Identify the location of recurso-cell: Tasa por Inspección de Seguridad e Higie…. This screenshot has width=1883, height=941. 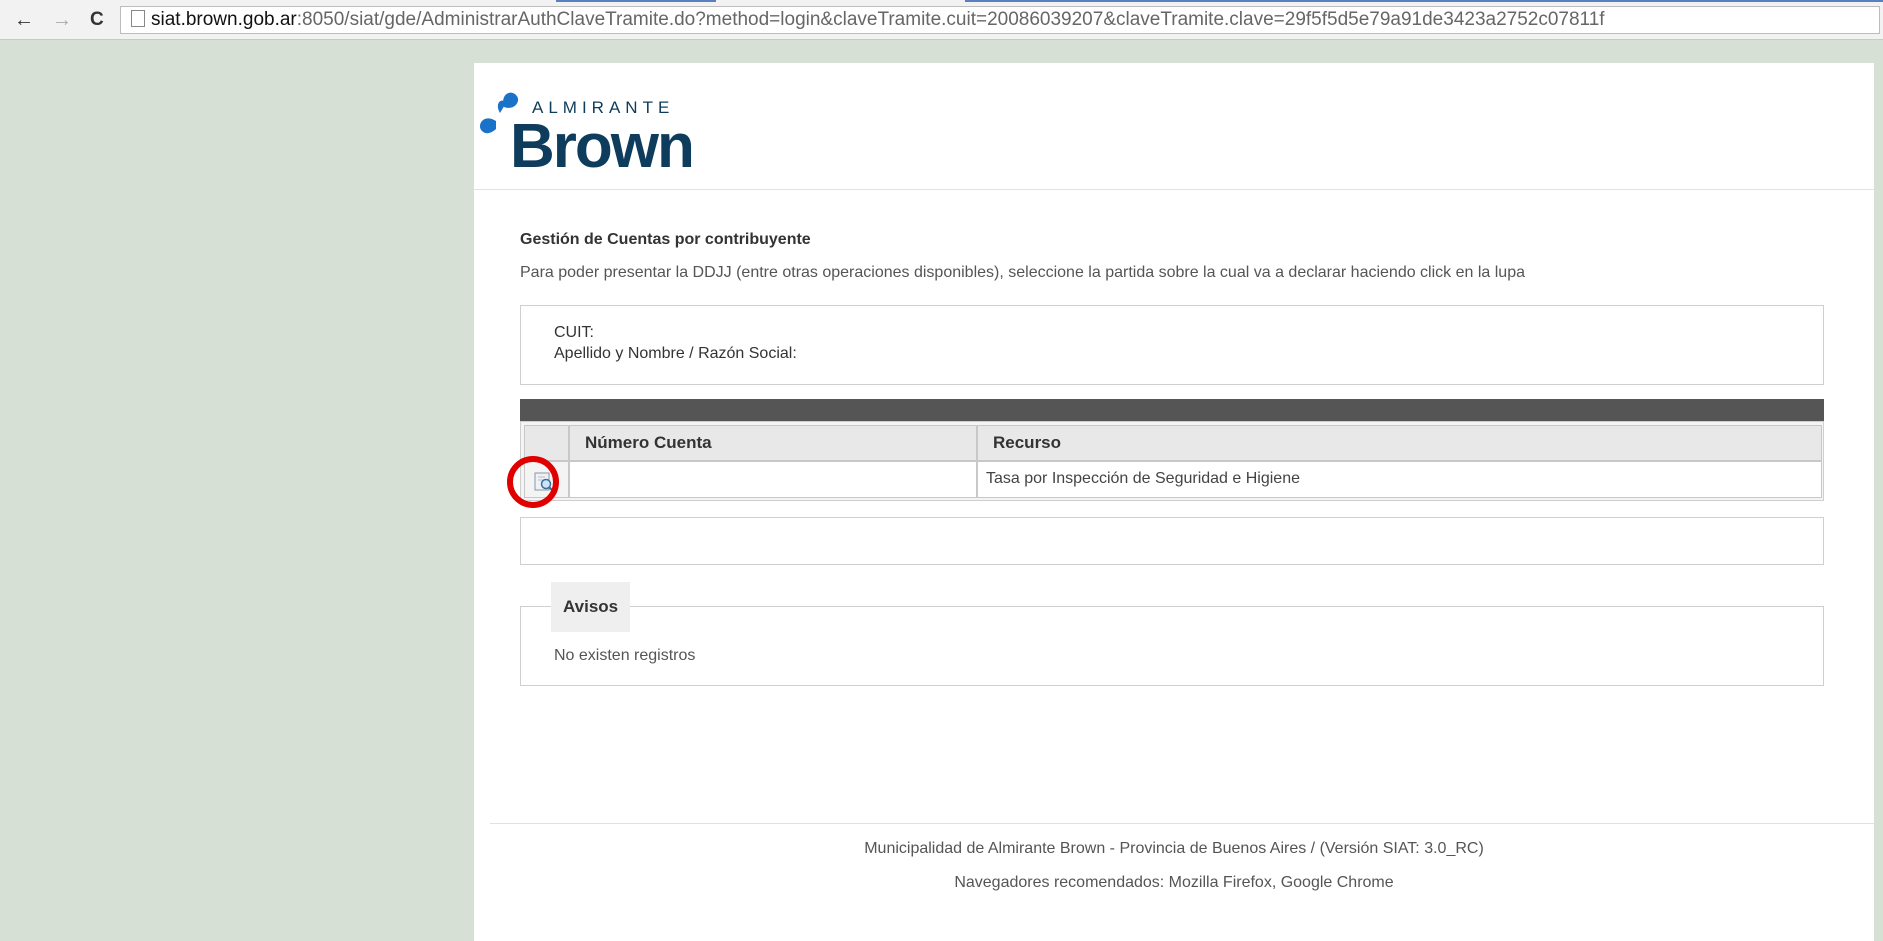
(1399, 479).